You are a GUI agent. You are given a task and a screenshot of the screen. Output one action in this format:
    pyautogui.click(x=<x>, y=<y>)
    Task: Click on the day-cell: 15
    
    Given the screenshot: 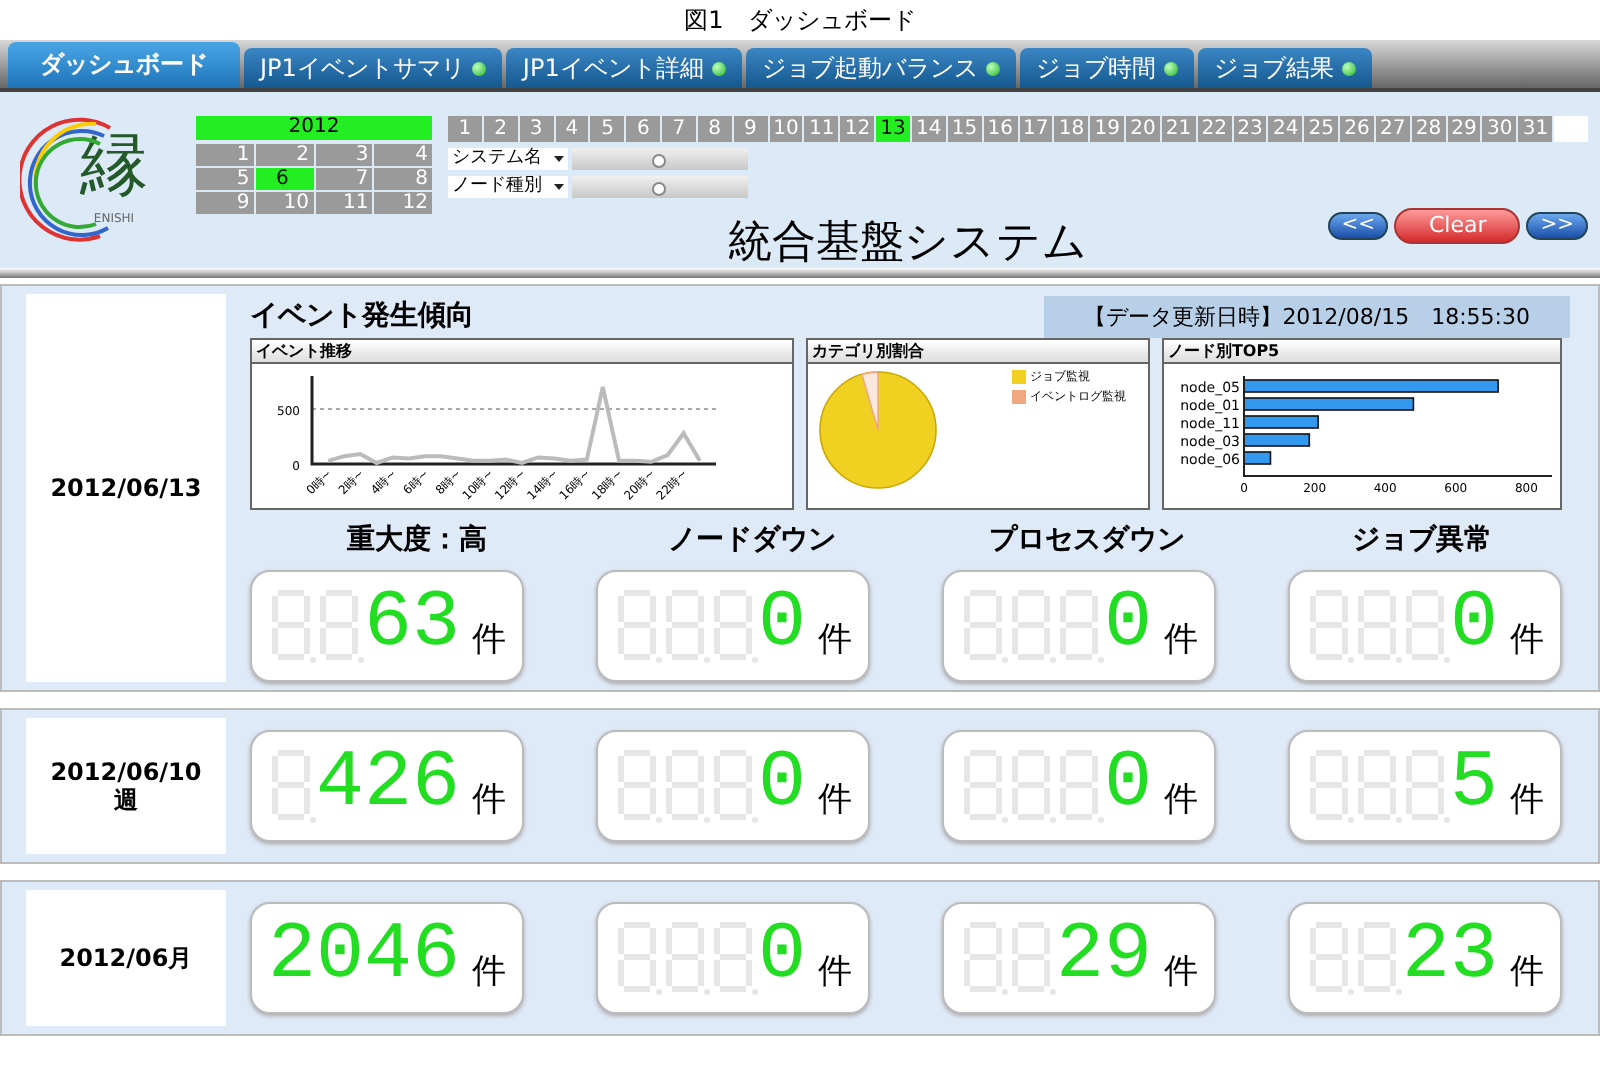 What is the action you would take?
    pyautogui.click(x=964, y=129)
    